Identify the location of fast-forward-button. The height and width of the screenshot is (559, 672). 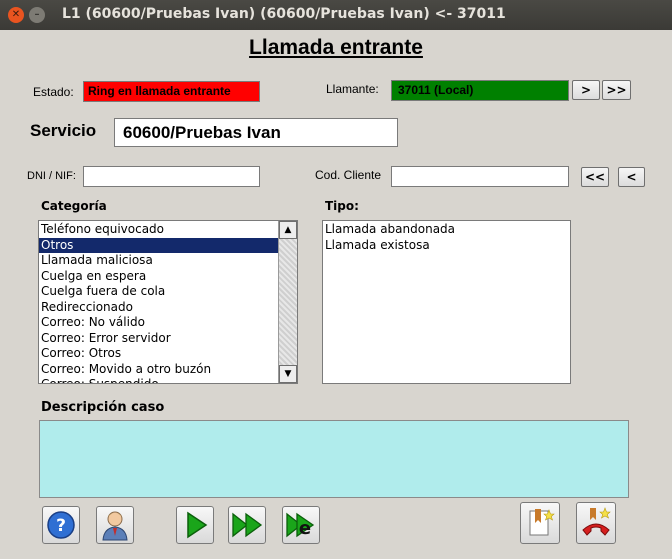
(247, 525).